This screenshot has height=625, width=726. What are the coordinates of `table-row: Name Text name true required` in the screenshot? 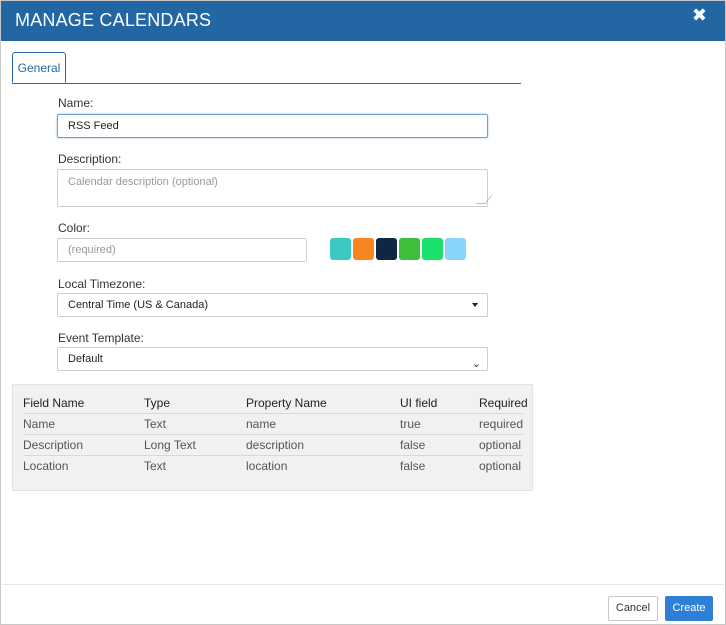 It's located at (273, 424).